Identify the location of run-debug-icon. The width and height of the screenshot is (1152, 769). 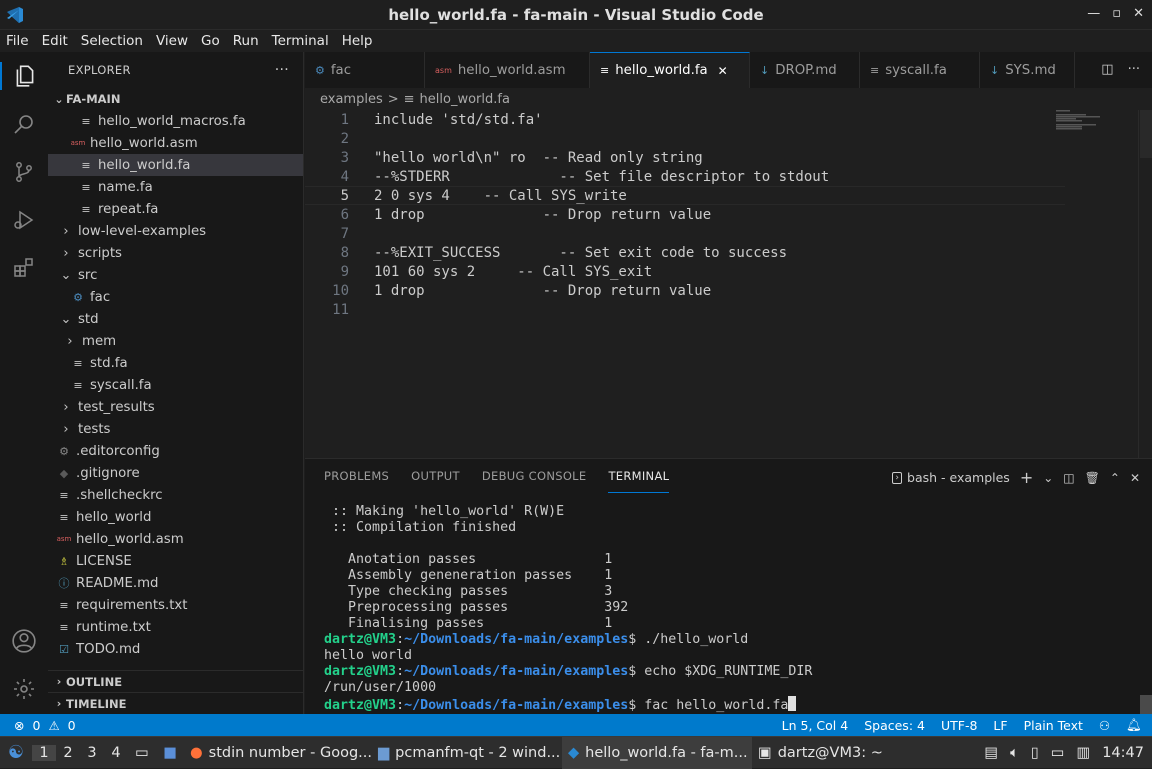
(24, 220).